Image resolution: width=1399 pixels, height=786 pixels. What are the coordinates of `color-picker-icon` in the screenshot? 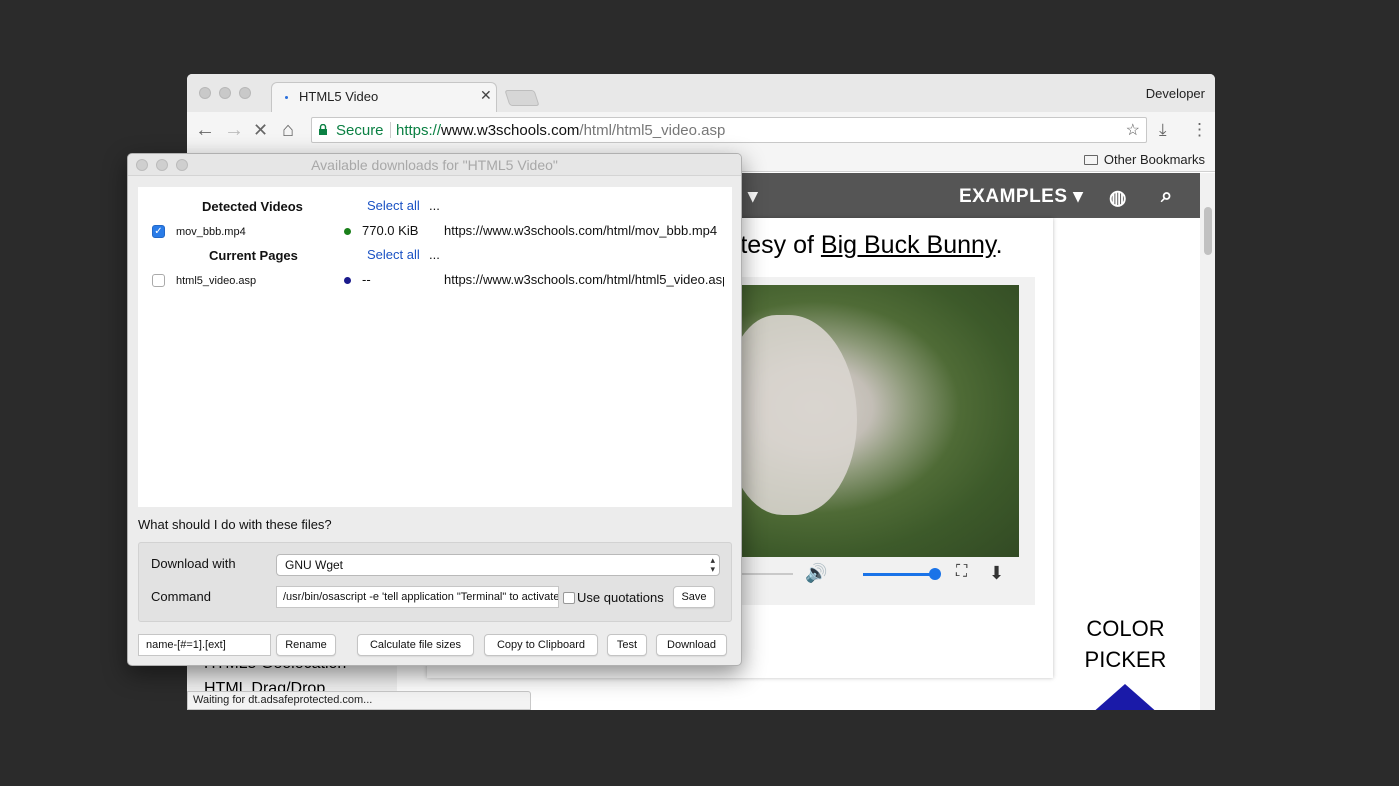 It's located at (1125, 697).